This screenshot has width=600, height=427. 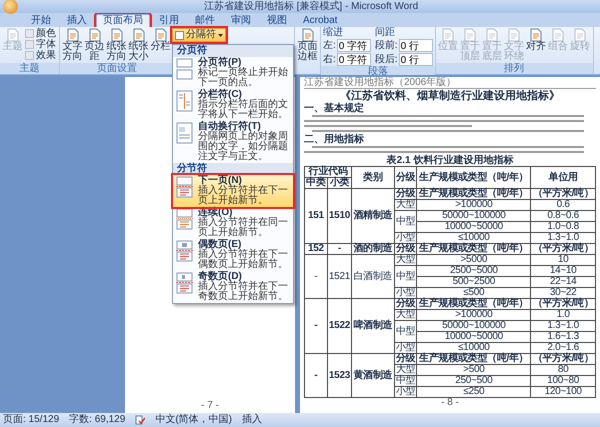 What do you see at coordinates (373, 326) in the screenshot?
I see `table-cell: 啤酒制造` at bounding box center [373, 326].